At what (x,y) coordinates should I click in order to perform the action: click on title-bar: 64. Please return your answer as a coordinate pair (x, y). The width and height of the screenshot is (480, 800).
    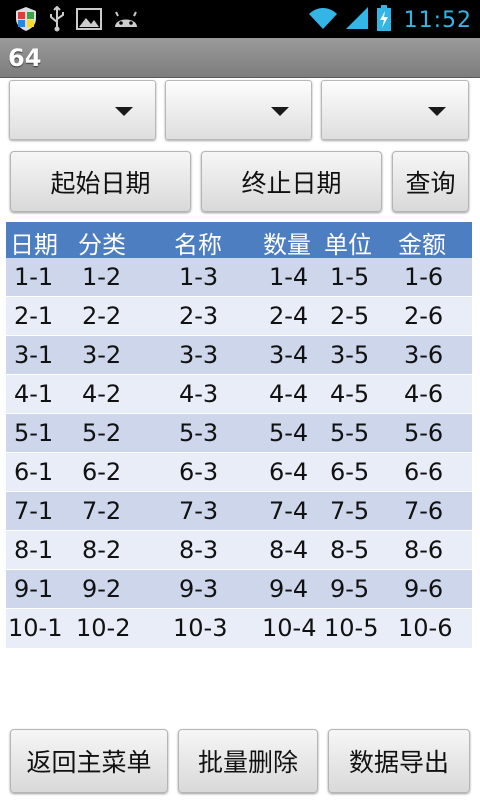
    Looking at the image, I should click on (240, 58).